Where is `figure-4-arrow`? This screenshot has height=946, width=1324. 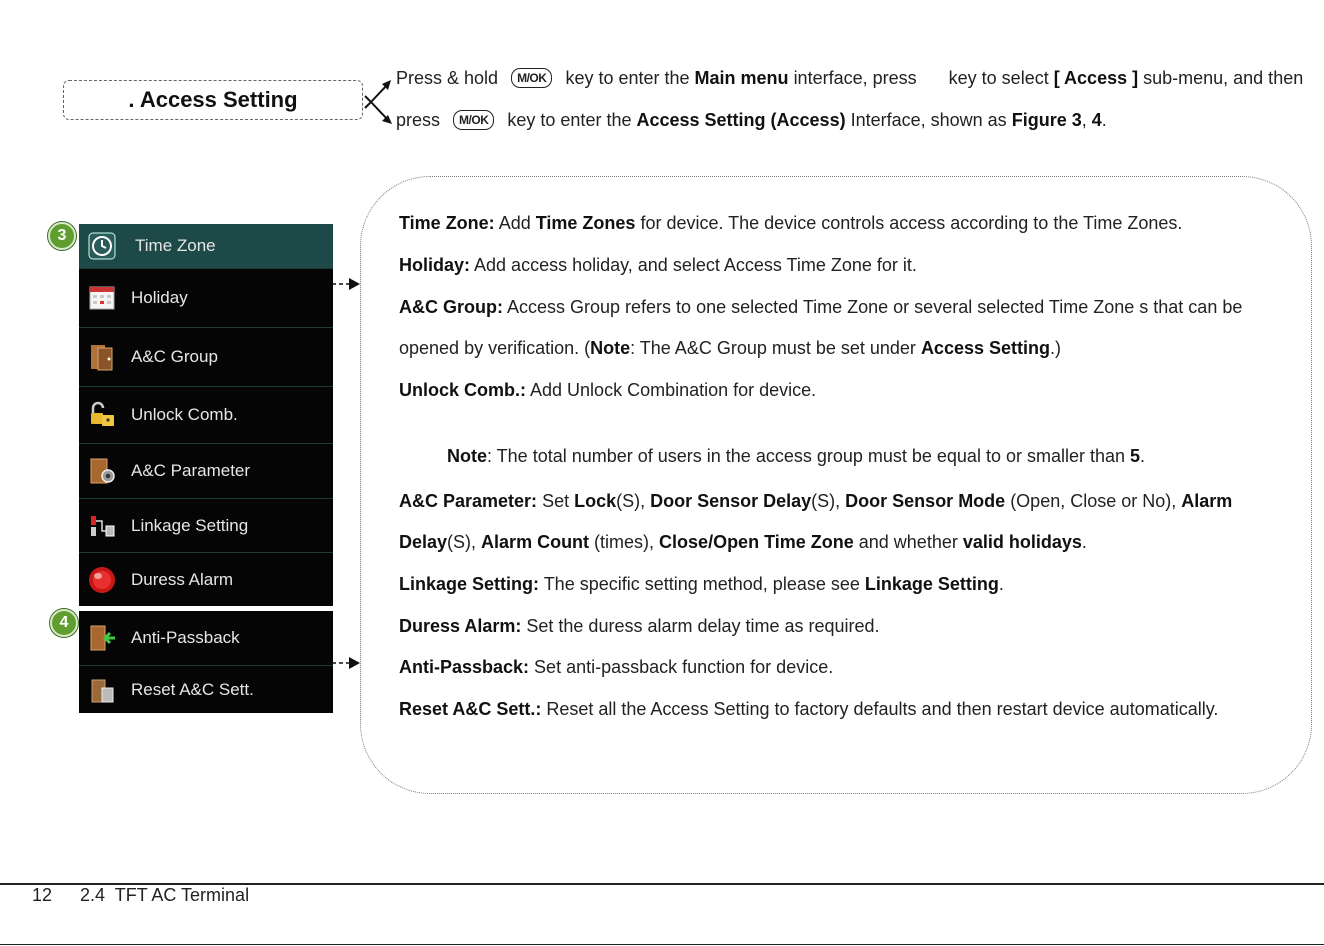 figure-4-arrow is located at coordinates (346, 663).